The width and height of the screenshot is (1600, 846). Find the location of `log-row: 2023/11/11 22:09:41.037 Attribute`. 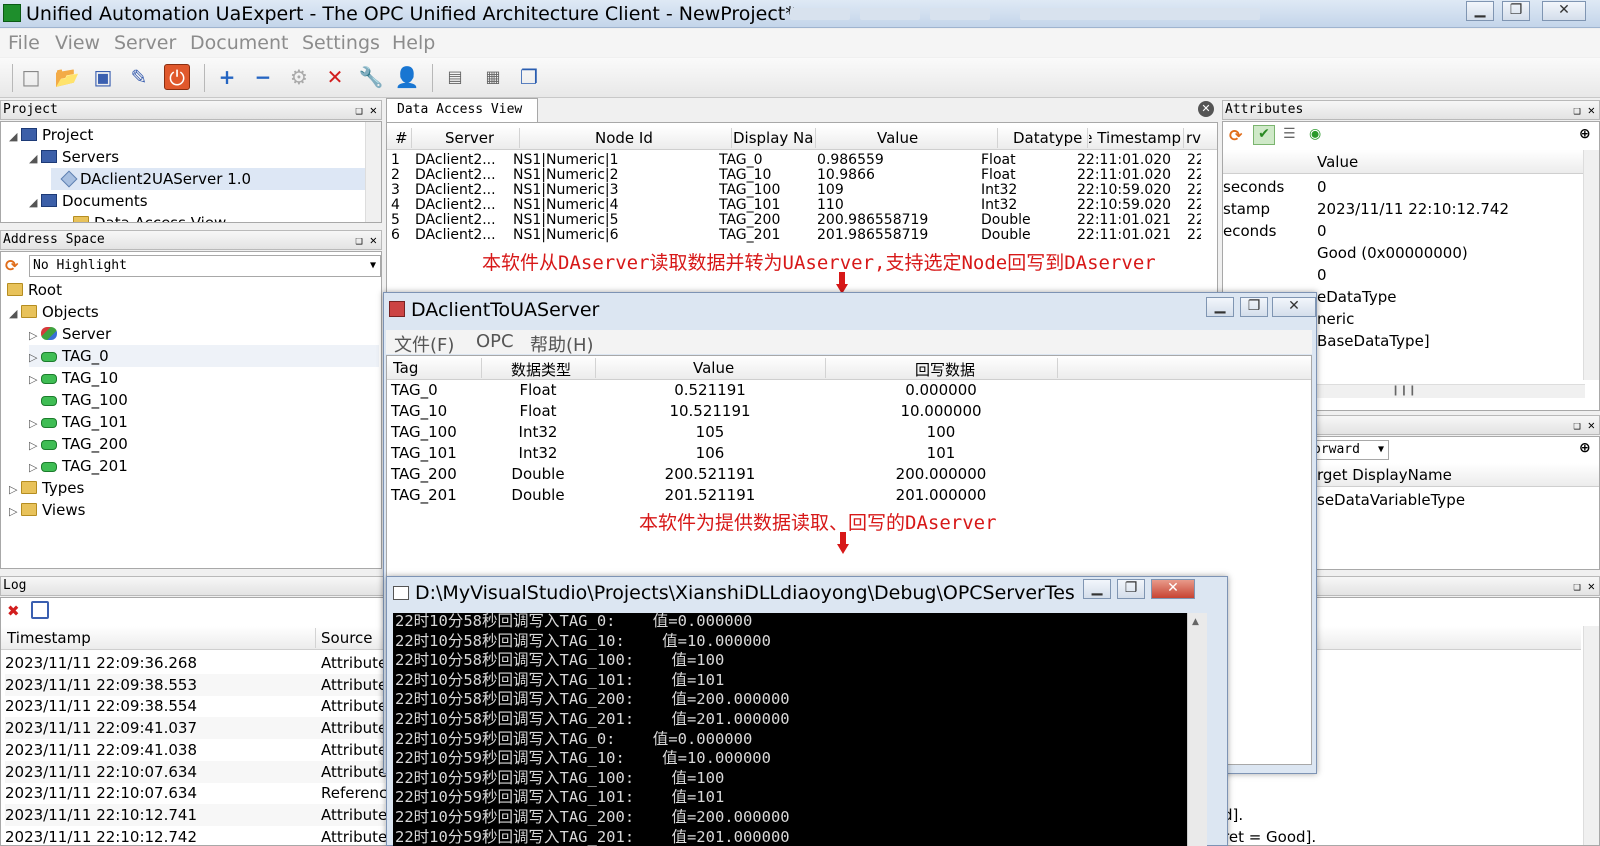

log-row: 2023/11/11 22:09:41.037 Attribute is located at coordinates (196, 728).